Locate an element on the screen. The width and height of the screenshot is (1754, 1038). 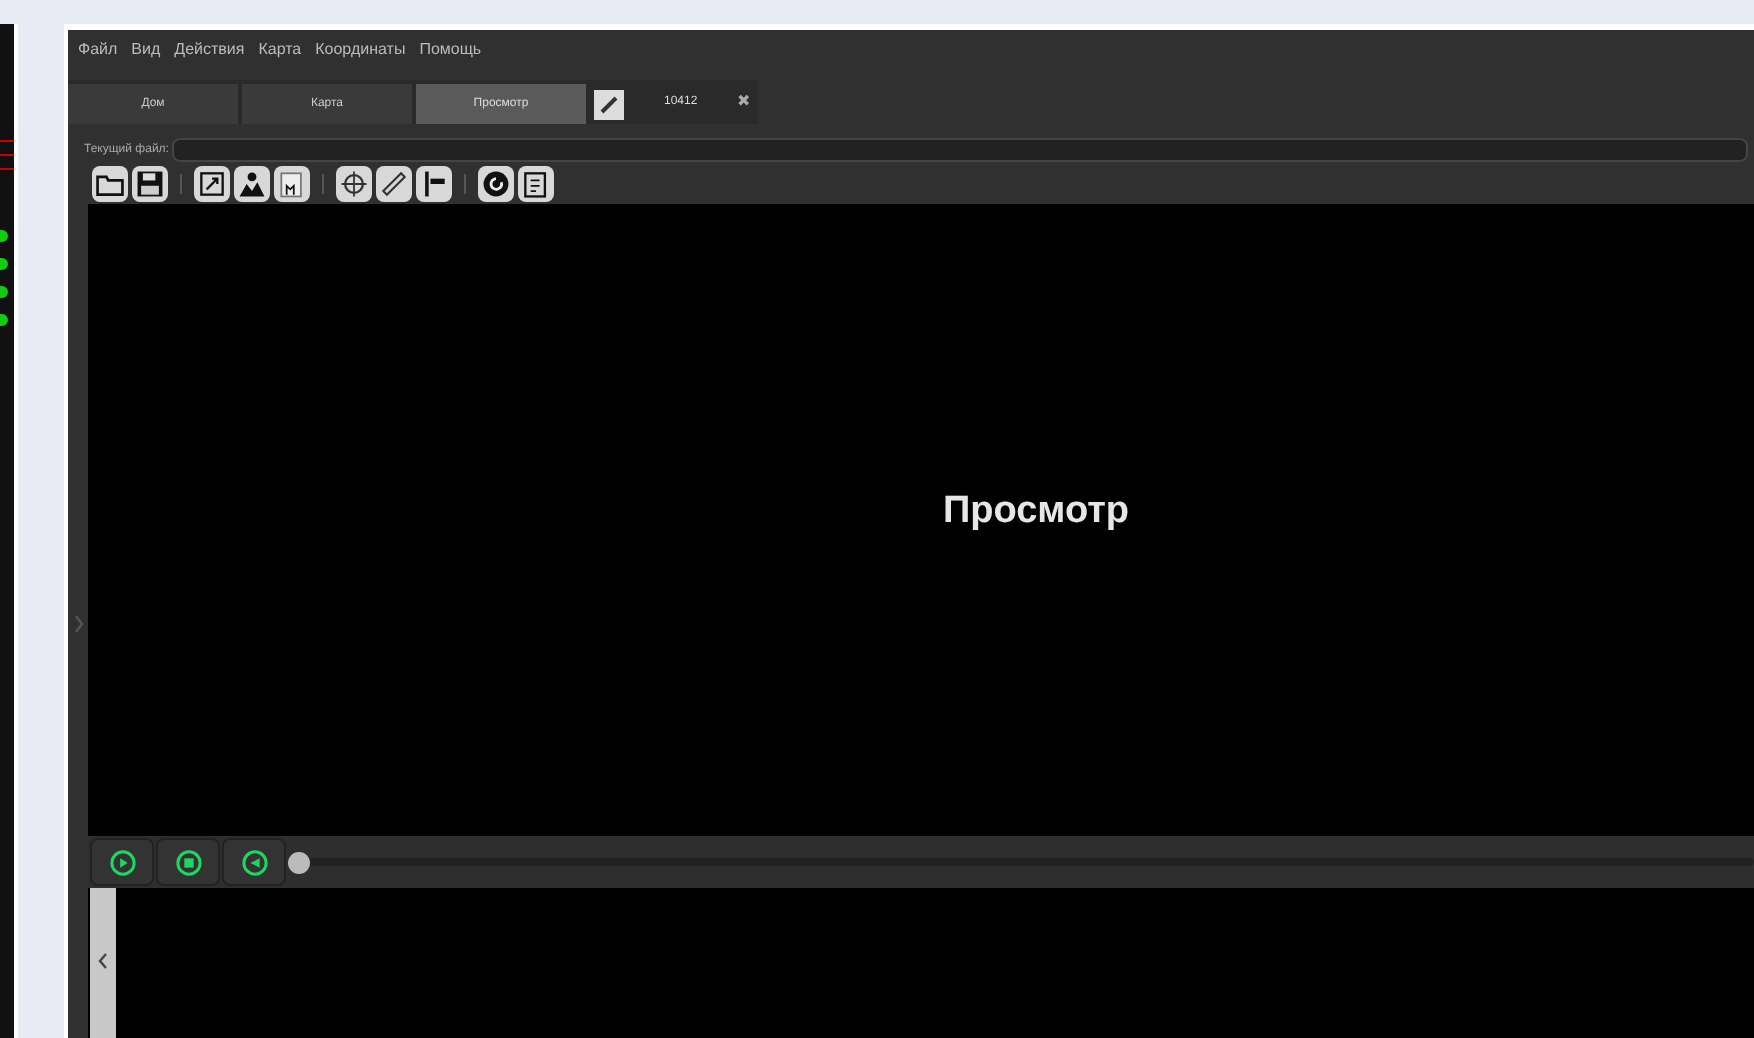
map-document-button is located at coordinates (292, 184).